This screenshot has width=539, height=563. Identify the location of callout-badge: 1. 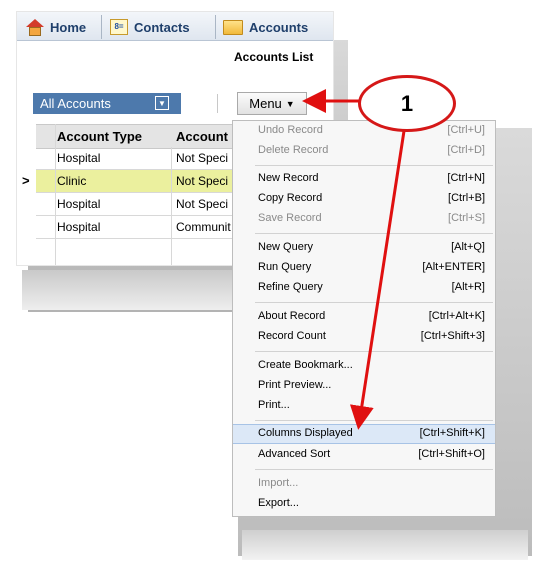
(407, 103).